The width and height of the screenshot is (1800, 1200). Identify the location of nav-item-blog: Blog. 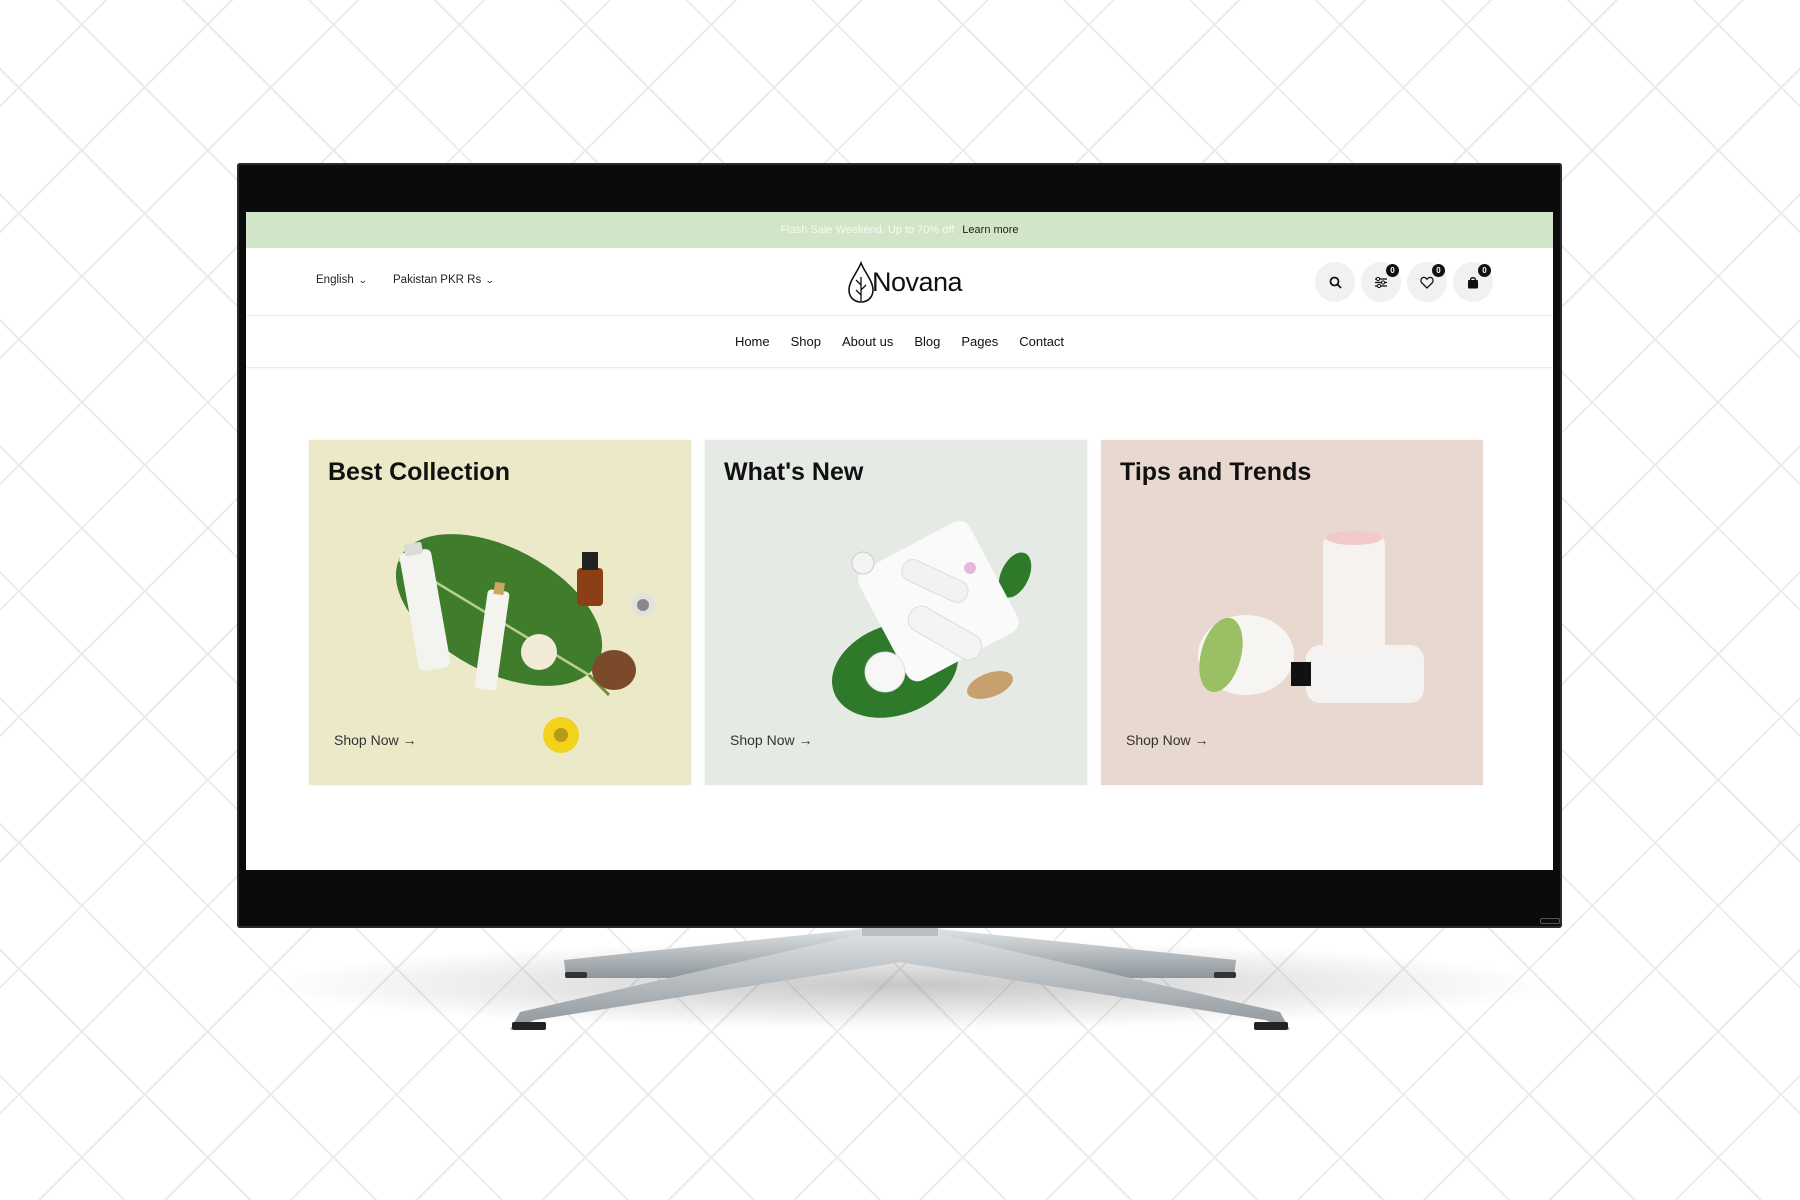
(927, 341).